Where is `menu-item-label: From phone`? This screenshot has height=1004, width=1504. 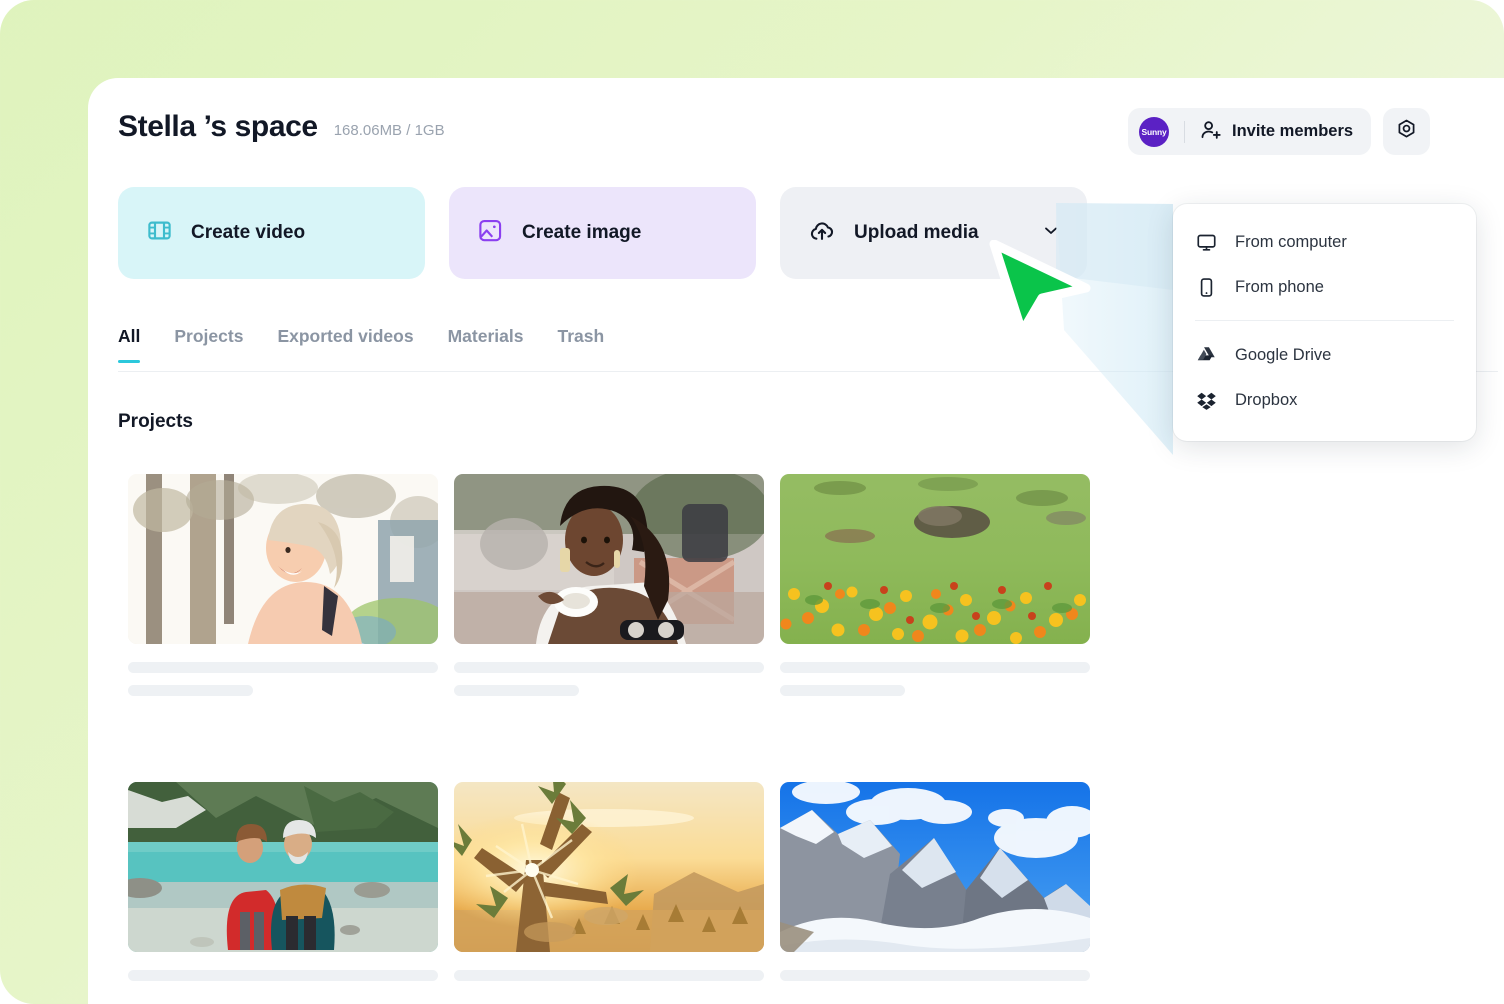 menu-item-label: From phone is located at coordinates (1279, 287).